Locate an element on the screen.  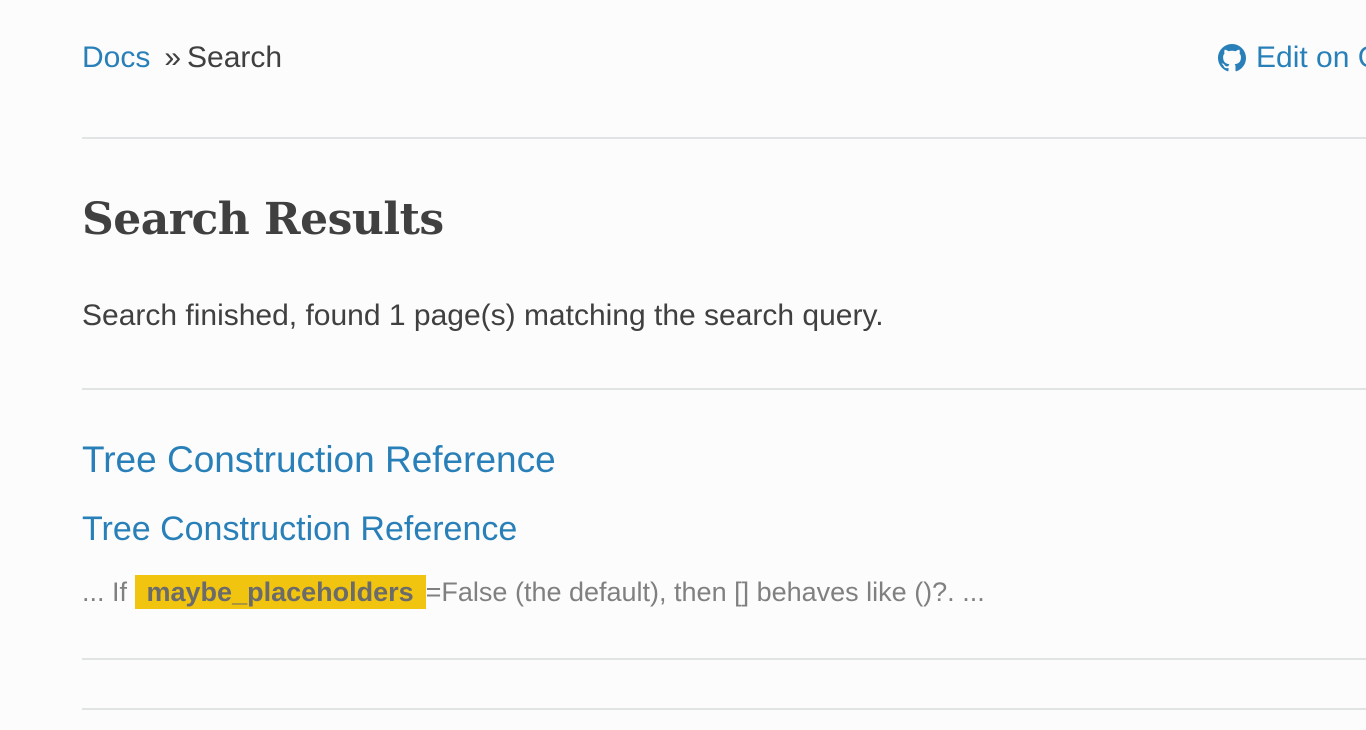
github-icon is located at coordinates (1232, 58).